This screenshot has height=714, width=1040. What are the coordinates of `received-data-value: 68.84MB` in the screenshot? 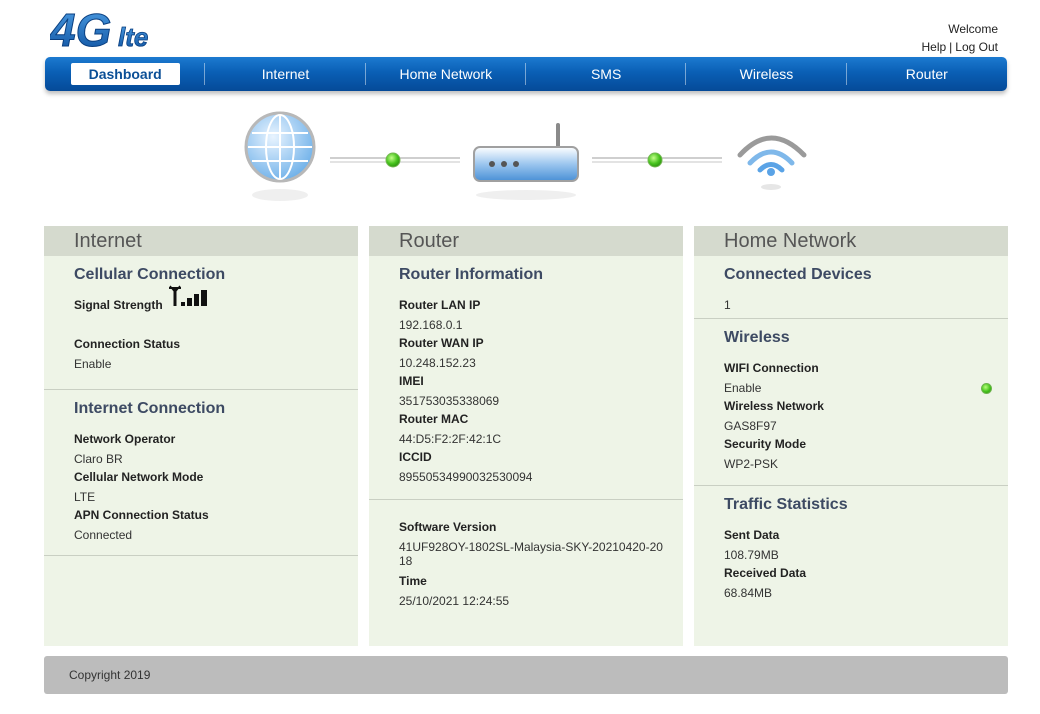 It's located at (748, 593).